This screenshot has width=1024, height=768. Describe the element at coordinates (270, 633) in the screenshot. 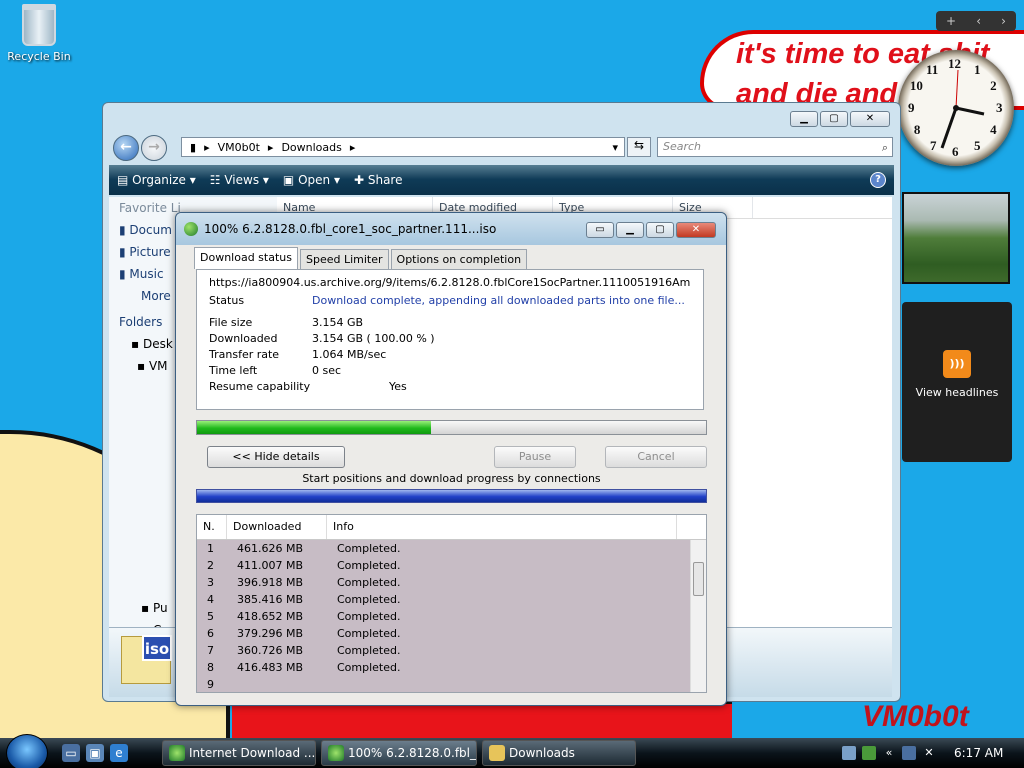

I see `connection-downloaded: 379.296 MB` at that location.